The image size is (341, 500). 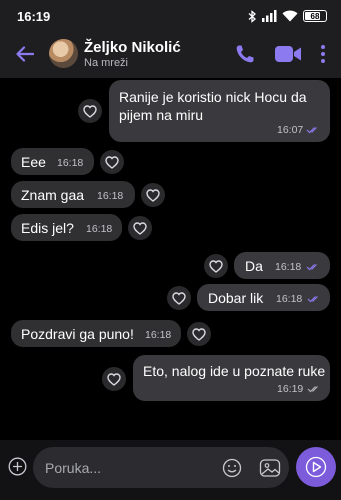 I want to click on contact-name: Željko Nikolić, so click(x=132, y=47).